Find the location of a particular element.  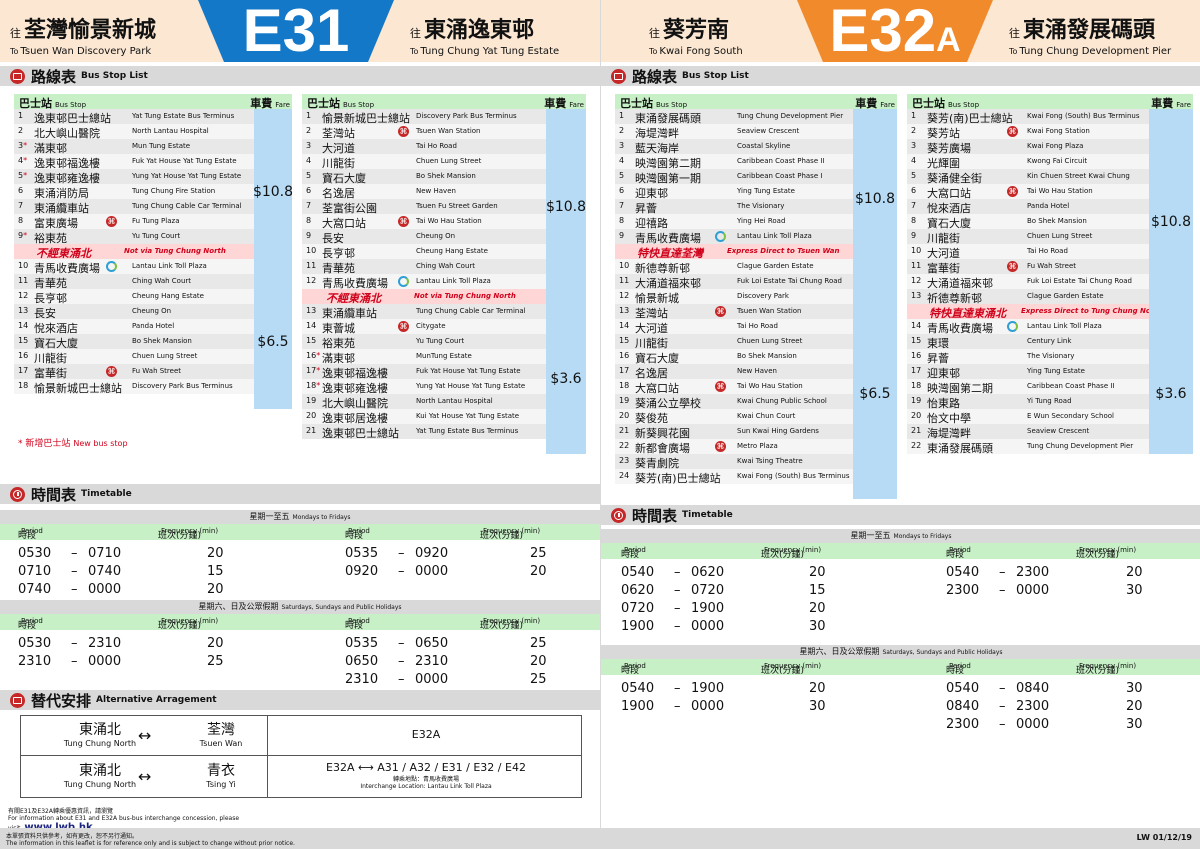

e32a-stop-list-bar: 路線表 Bus Stop List is located at coordinates (900, 76).